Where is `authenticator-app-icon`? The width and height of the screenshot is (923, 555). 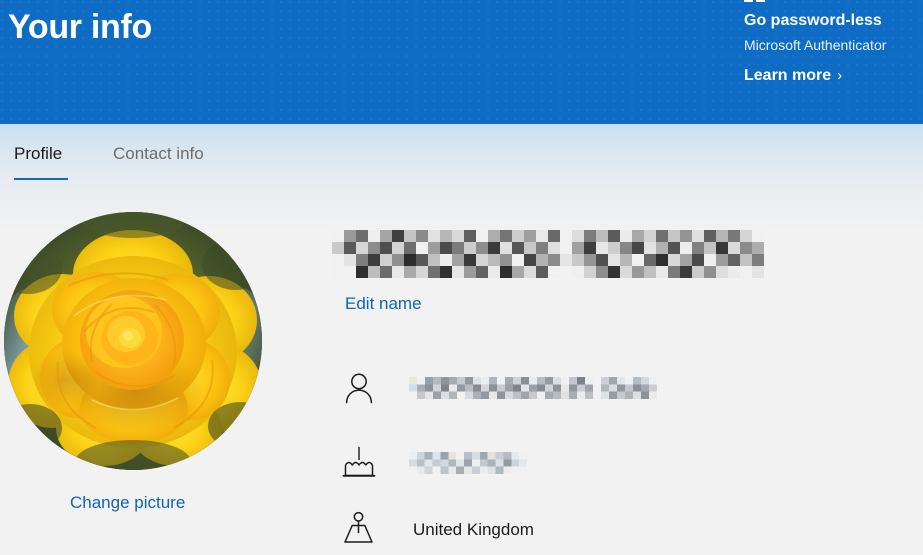
authenticator-app-icon is located at coordinates (755, 1).